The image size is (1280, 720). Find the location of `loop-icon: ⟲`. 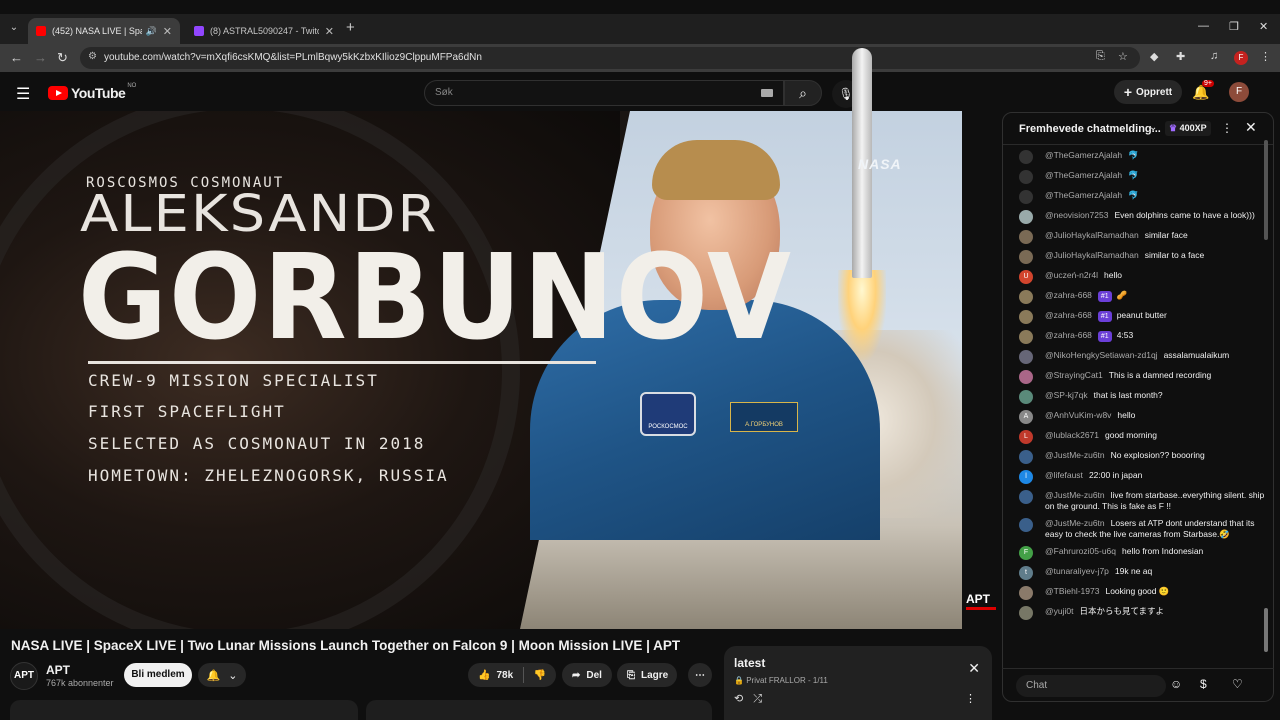

loop-icon: ⟲ is located at coordinates (743, 699).